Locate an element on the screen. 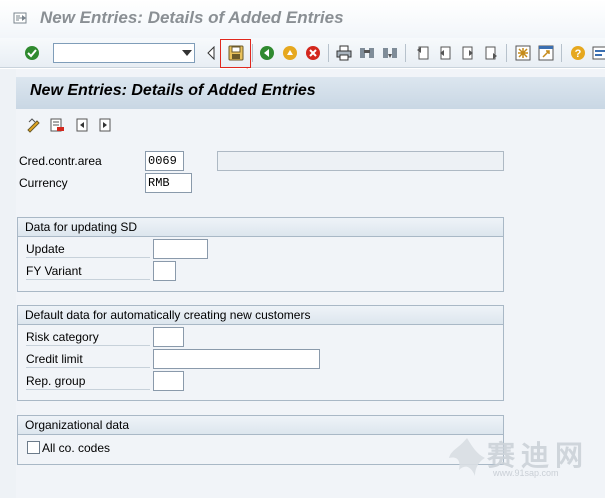 Image resolution: width=605 pixels, height=498 pixels. window-title: New Entries: Details of Added Entries is located at coordinates (192, 17).